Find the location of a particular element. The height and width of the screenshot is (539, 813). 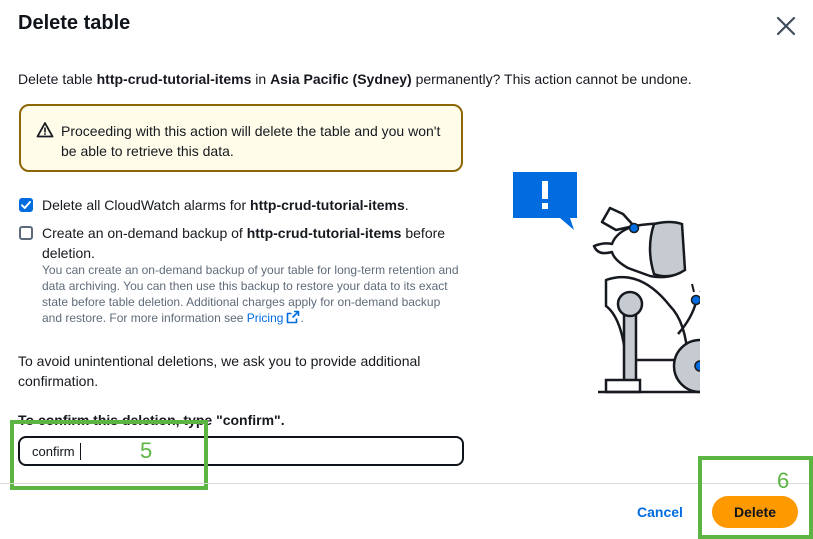

robot-dog-illustration is located at coordinates (606, 283).